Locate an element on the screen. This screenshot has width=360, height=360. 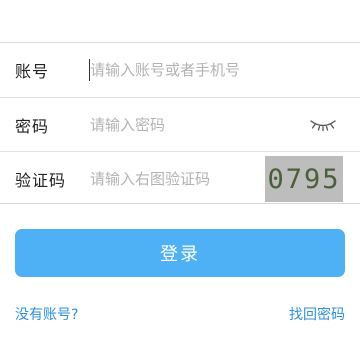
eye-closed-icon is located at coordinates (323, 125).